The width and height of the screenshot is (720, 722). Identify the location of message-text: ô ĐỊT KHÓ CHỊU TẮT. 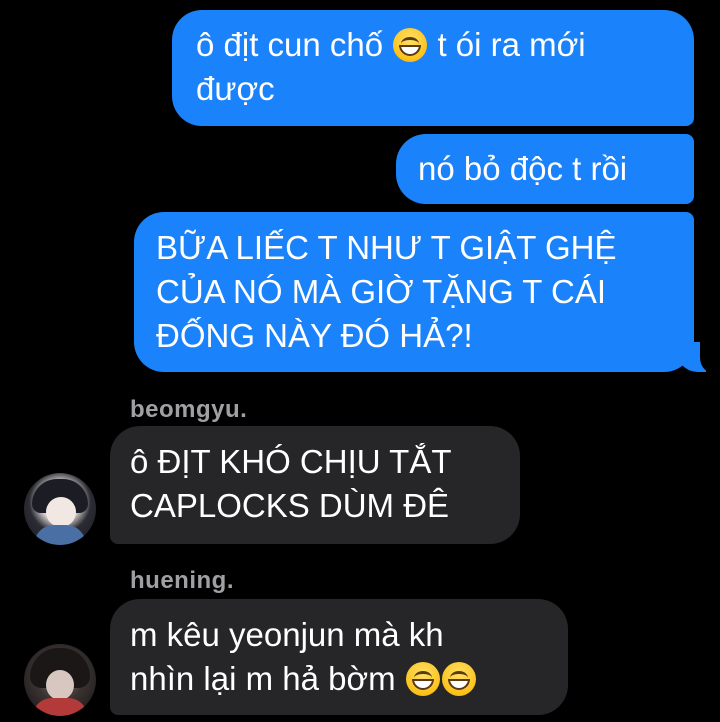
(291, 461).